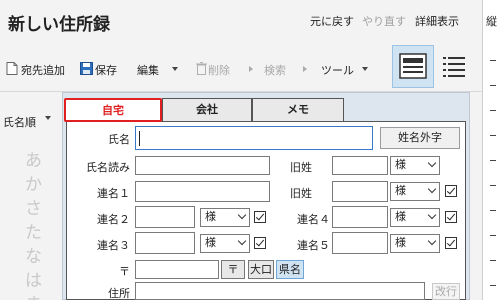 The width and height of the screenshot is (500, 300). What do you see at coordinates (33, 295) in the screenshot?
I see `kana-index-item: ま` at bounding box center [33, 295].